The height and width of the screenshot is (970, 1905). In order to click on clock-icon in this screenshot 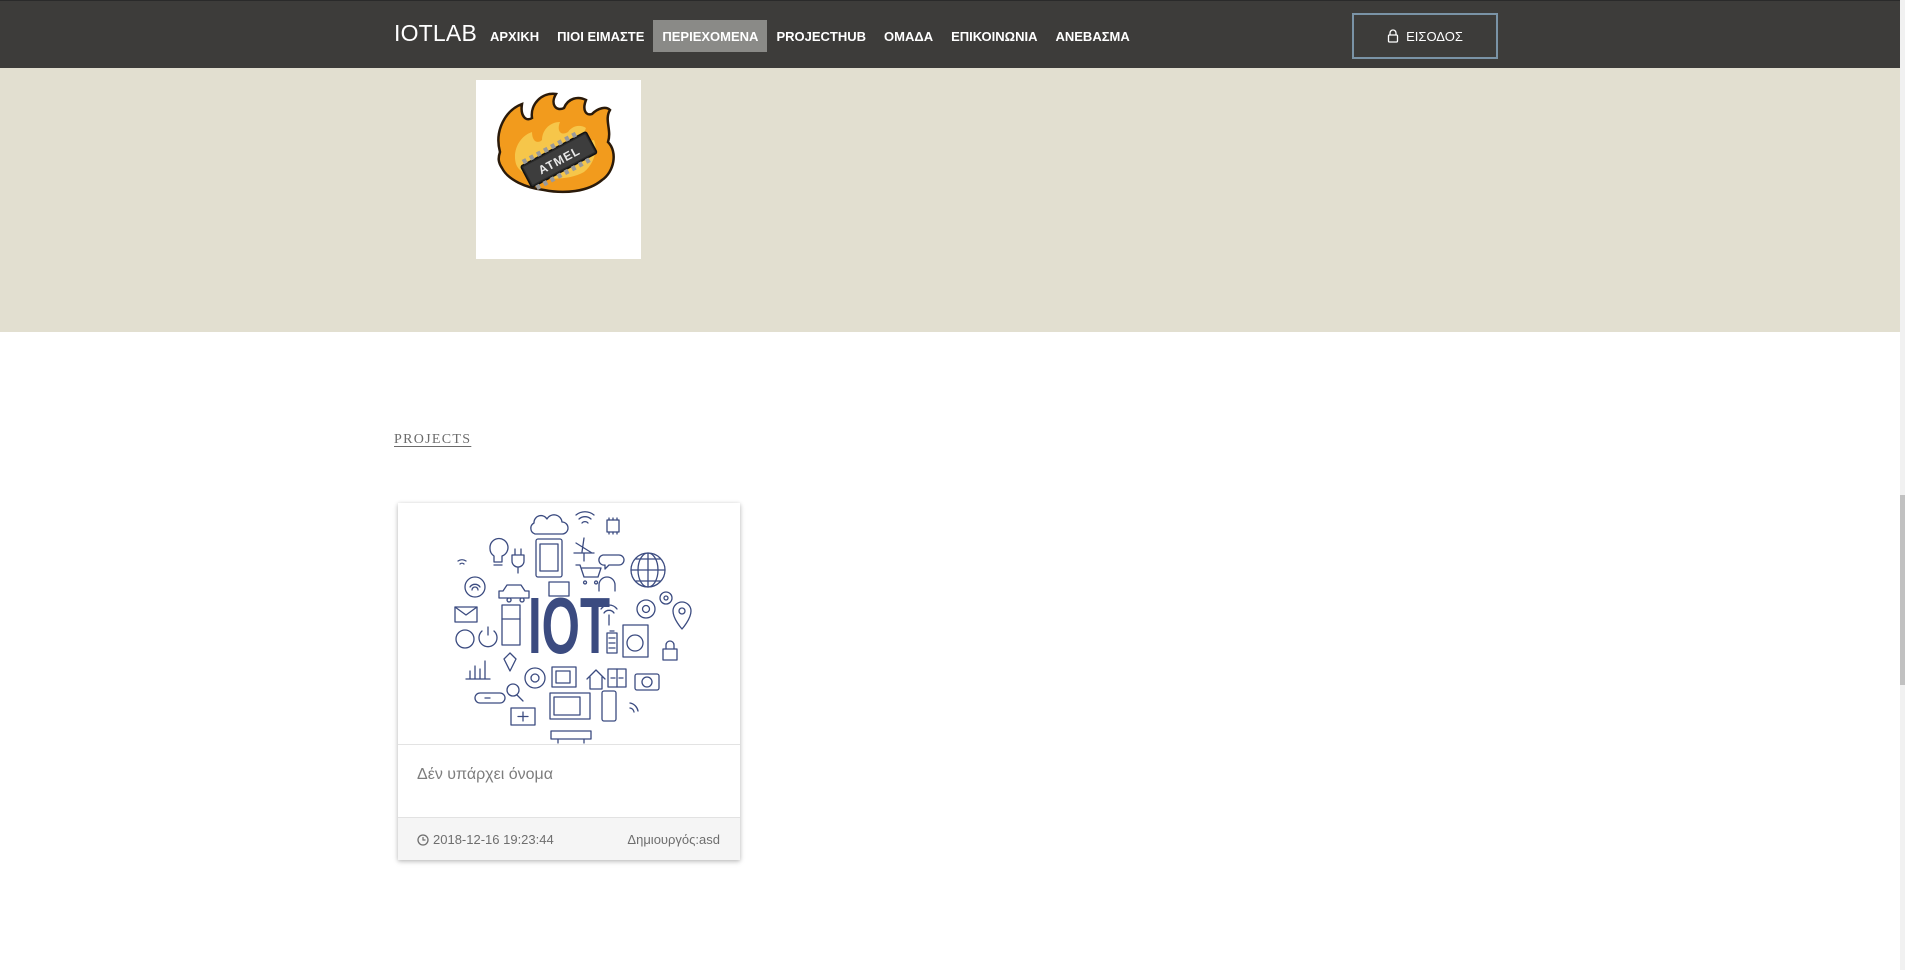, I will do `click(423, 839)`.